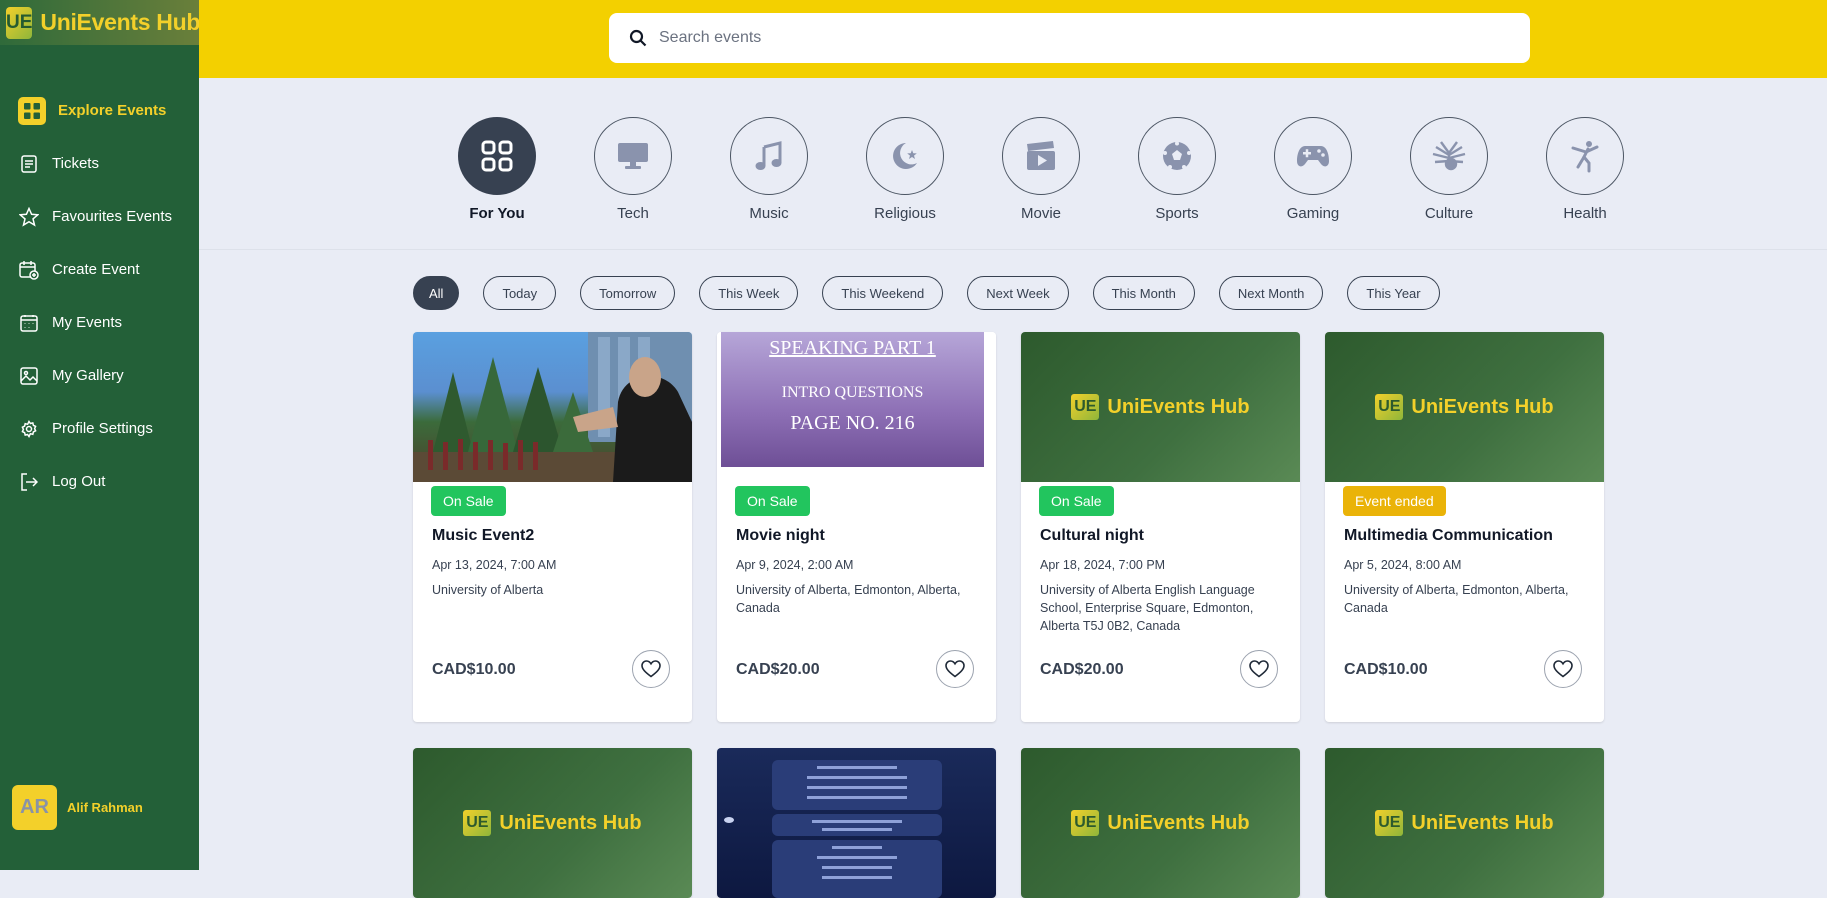 Image resolution: width=1827 pixels, height=898 pixels. Describe the element at coordinates (1403, 565) in the screenshot. I see `event-date: Apr 5, 2024, 8:00 AM` at that location.